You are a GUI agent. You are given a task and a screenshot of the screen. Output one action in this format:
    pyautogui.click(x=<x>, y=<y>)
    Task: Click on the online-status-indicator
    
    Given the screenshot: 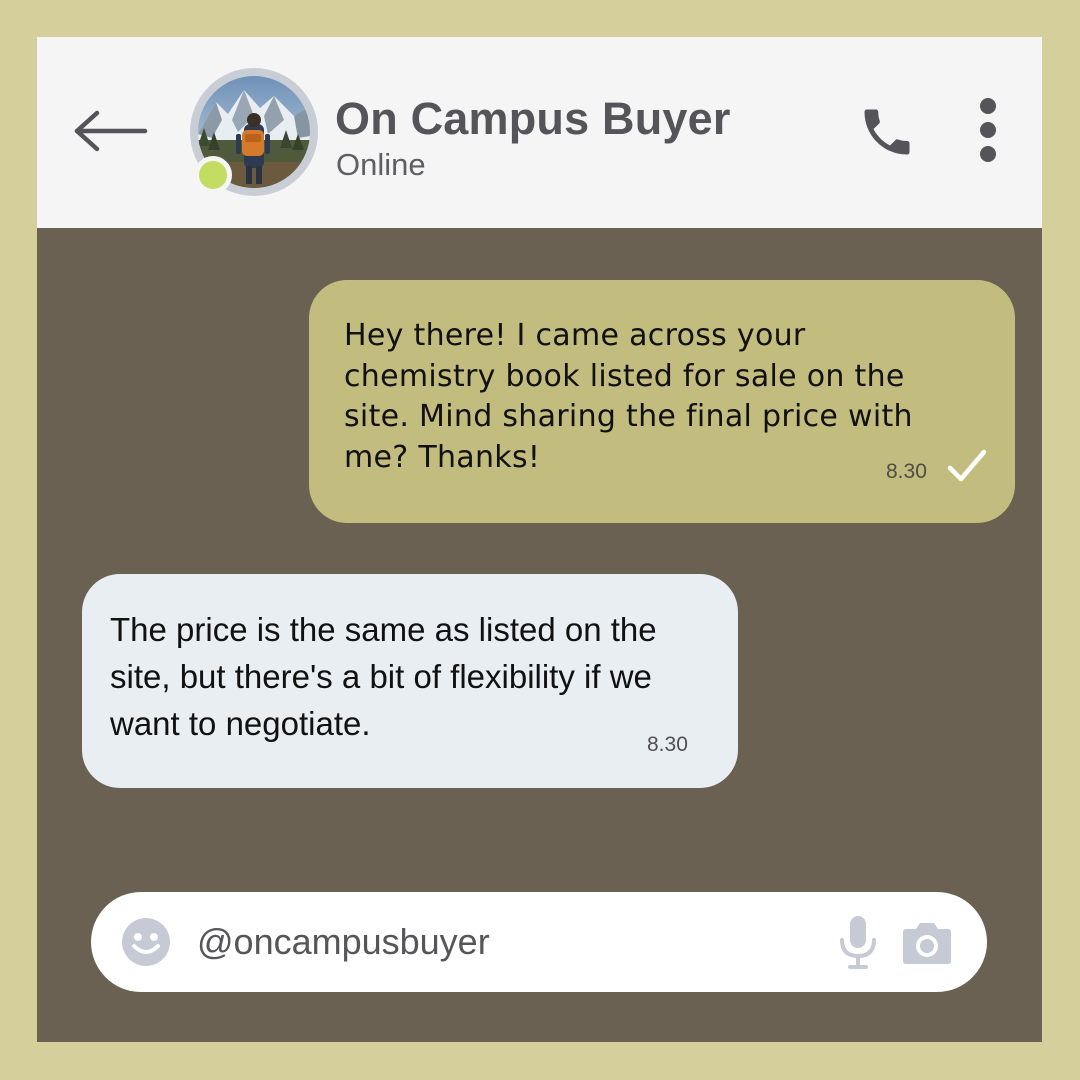 What is the action you would take?
    pyautogui.click(x=213, y=175)
    